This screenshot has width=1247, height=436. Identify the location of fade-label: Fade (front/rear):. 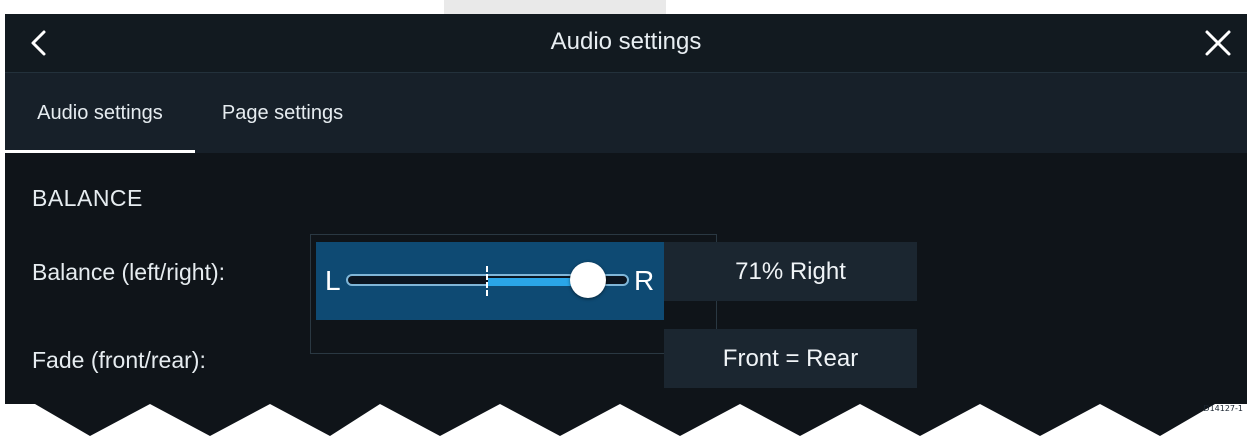
(119, 360).